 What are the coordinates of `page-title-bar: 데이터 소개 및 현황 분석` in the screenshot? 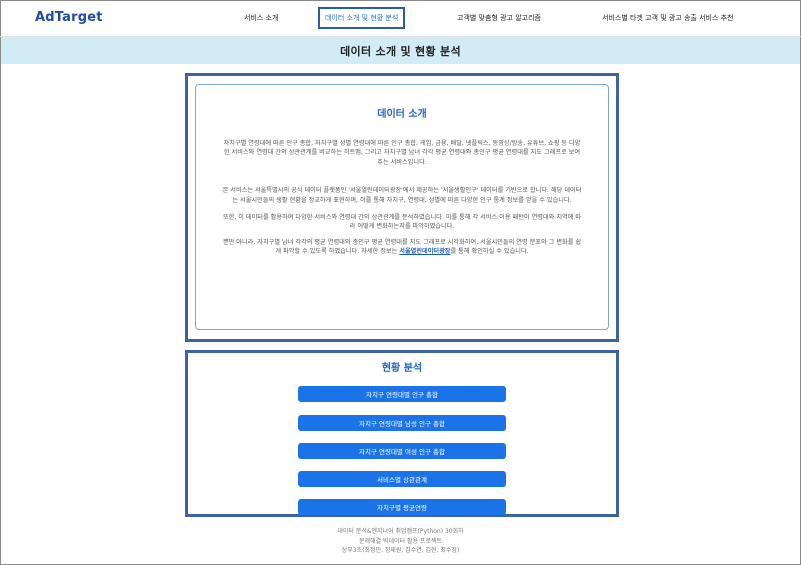 It's located at (400, 50).